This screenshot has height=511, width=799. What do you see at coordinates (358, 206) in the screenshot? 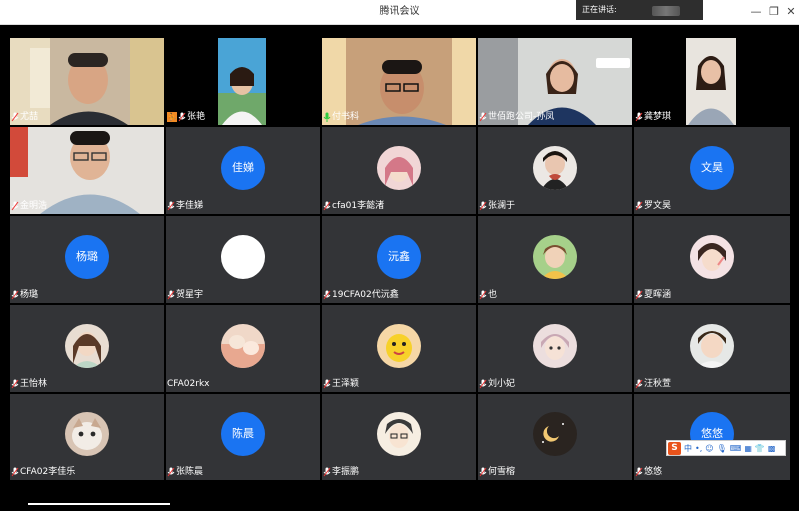
I see `participant-name: cfa01李懿渚` at bounding box center [358, 206].